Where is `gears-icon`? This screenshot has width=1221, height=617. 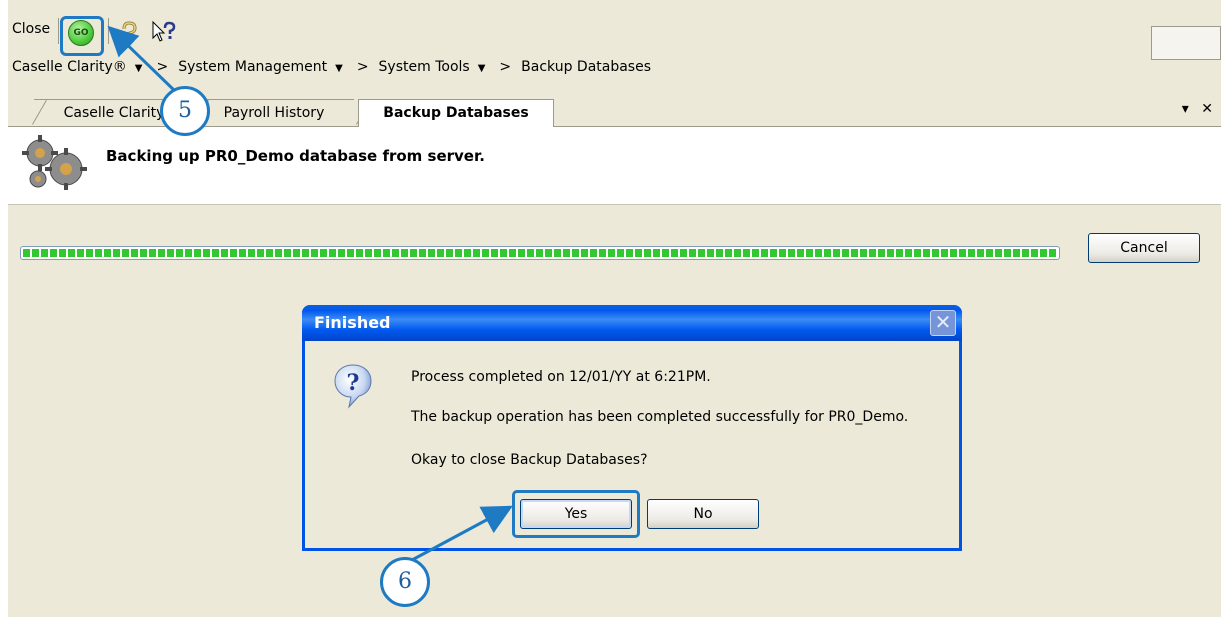 gears-icon is located at coordinates (54, 162).